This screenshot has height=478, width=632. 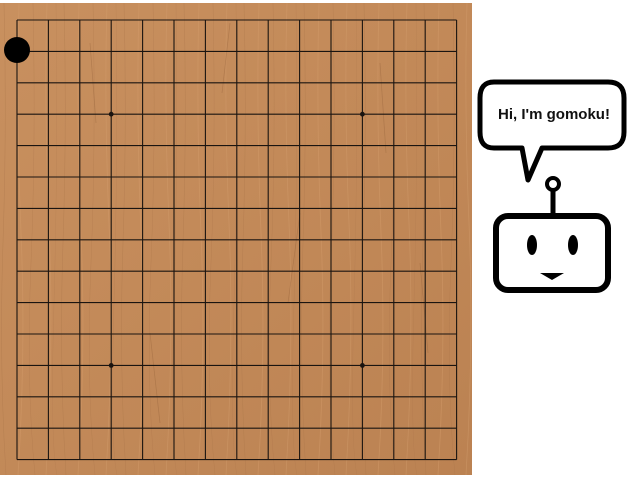 I want to click on stones-layer, so click(x=17, y=50).